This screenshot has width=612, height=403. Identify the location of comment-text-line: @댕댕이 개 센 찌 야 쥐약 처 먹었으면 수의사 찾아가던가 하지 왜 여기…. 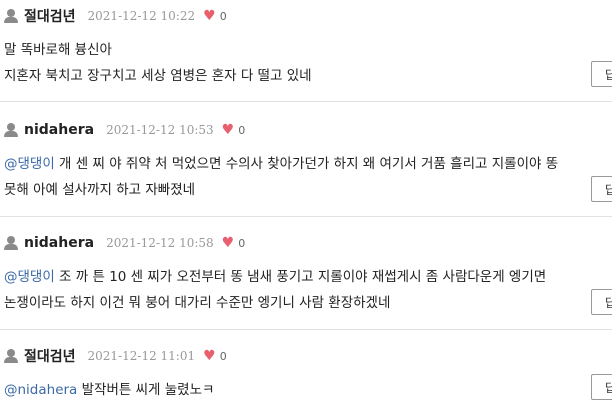
(281, 162).